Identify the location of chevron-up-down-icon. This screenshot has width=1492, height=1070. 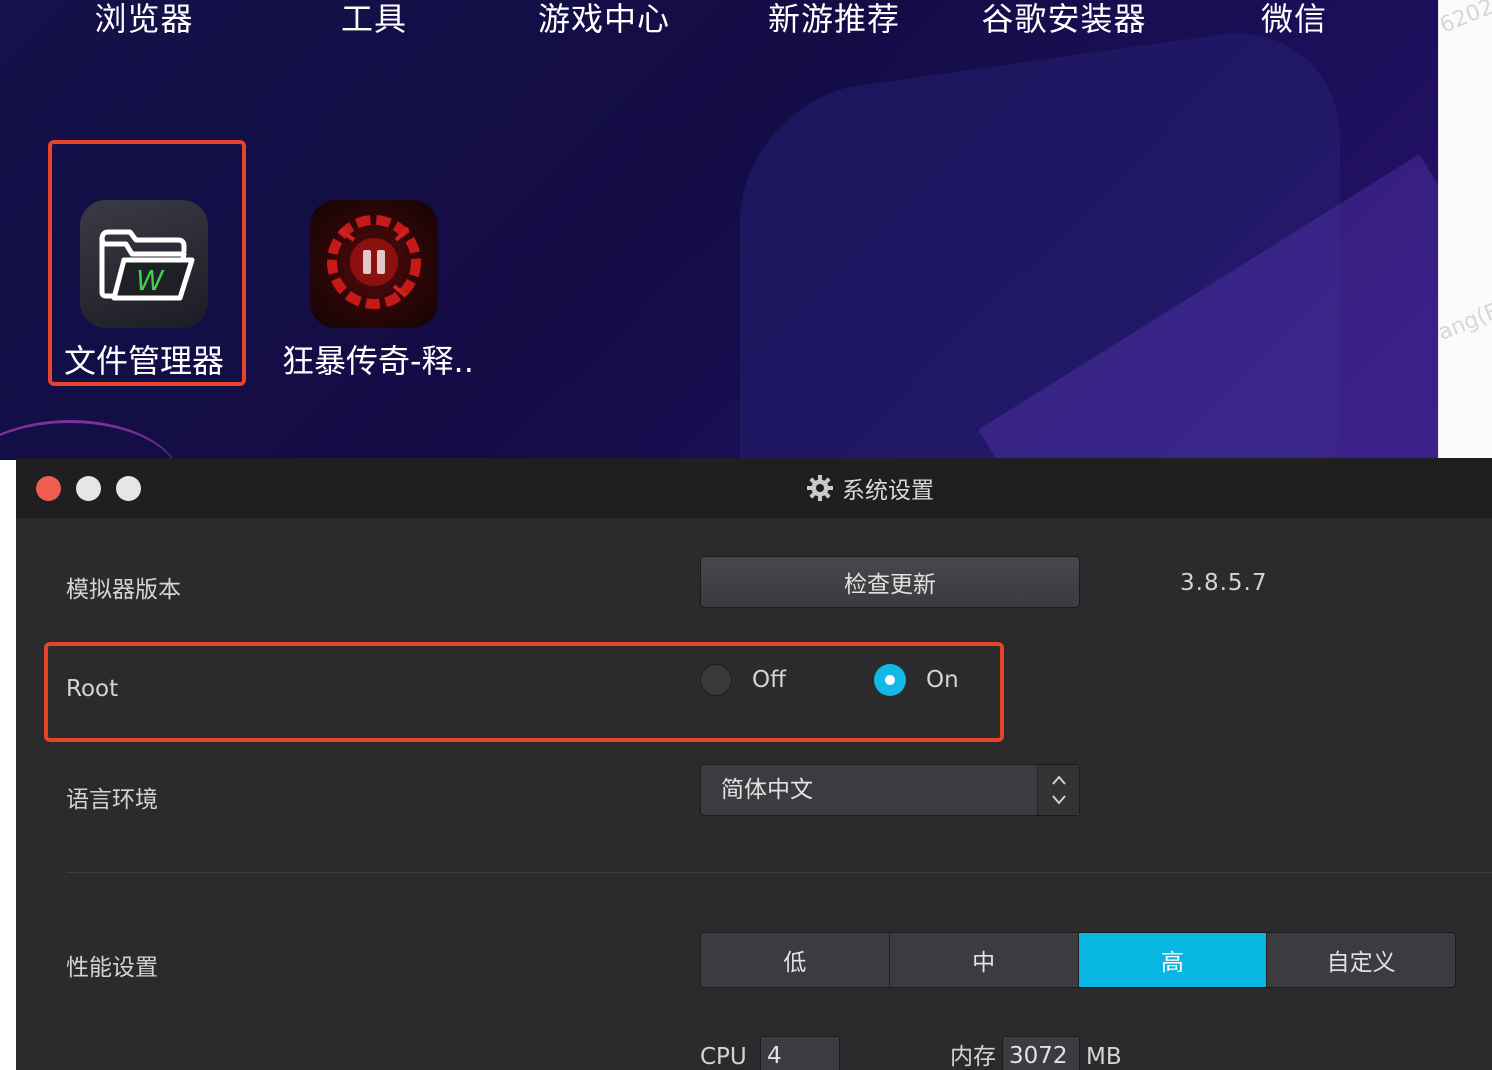
(1059, 790).